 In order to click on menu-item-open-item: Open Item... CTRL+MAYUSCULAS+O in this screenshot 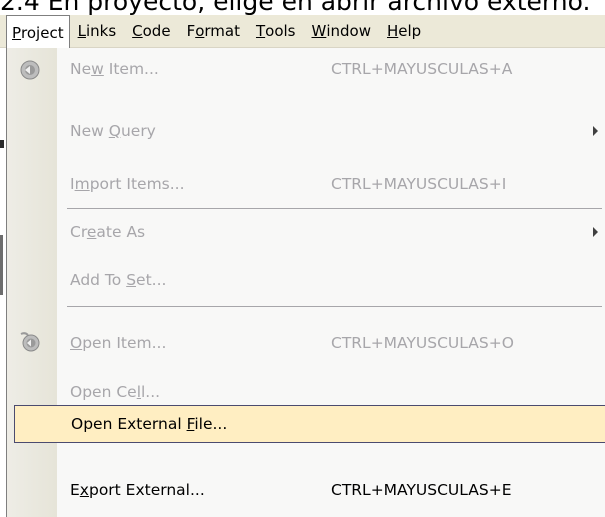, I will do `click(306, 343)`.